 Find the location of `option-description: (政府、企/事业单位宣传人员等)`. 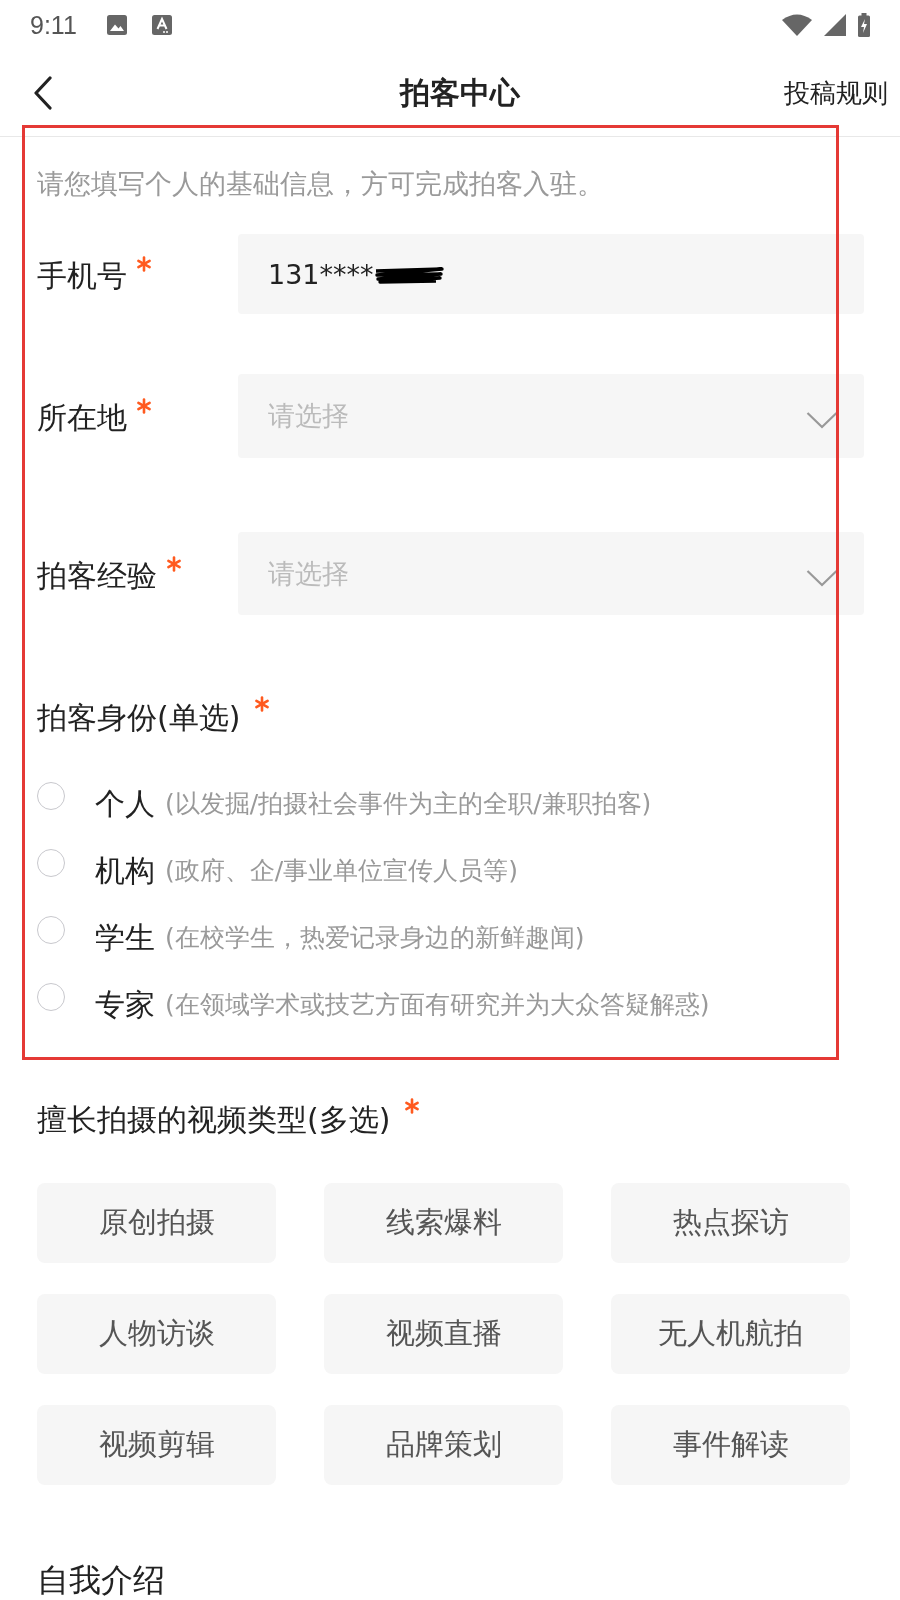

option-description: (政府、企/事业单位宣传人员等) is located at coordinates (341, 871).